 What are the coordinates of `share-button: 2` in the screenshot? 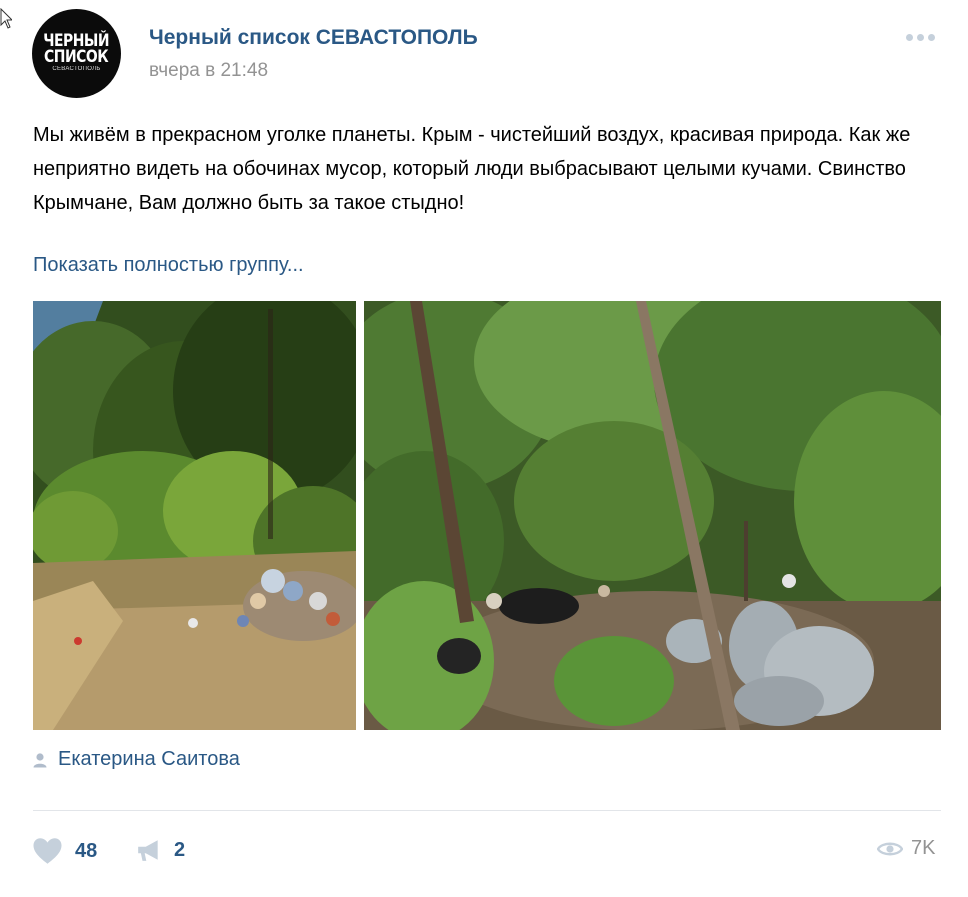 It's located at (160, 850).